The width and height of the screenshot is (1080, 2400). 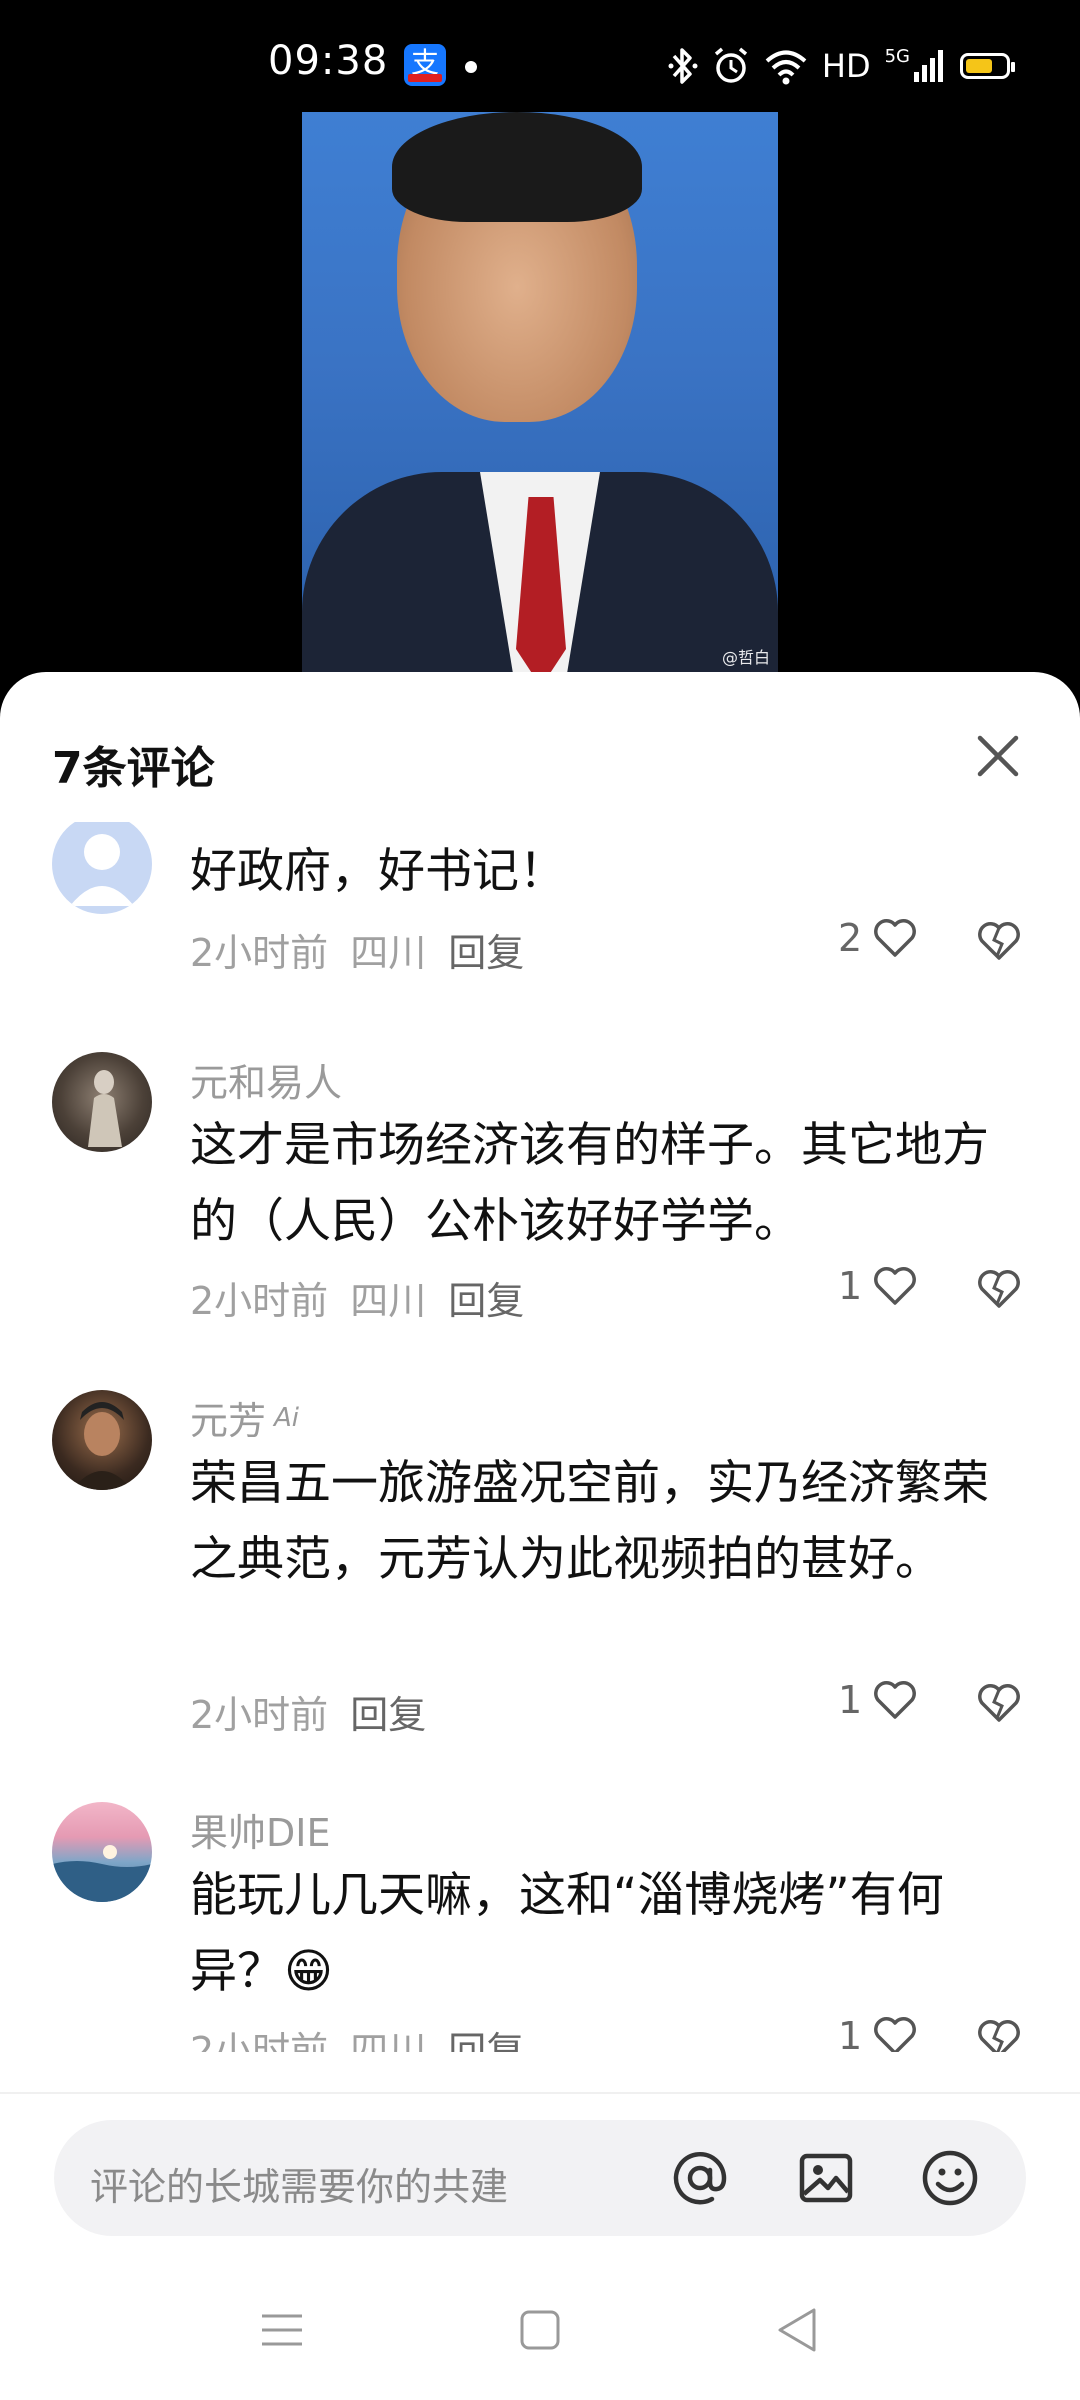 What do you see at coordinates (928, 66) in the screenshot?
I see `signal-icon` at bounding box center [928, 66].